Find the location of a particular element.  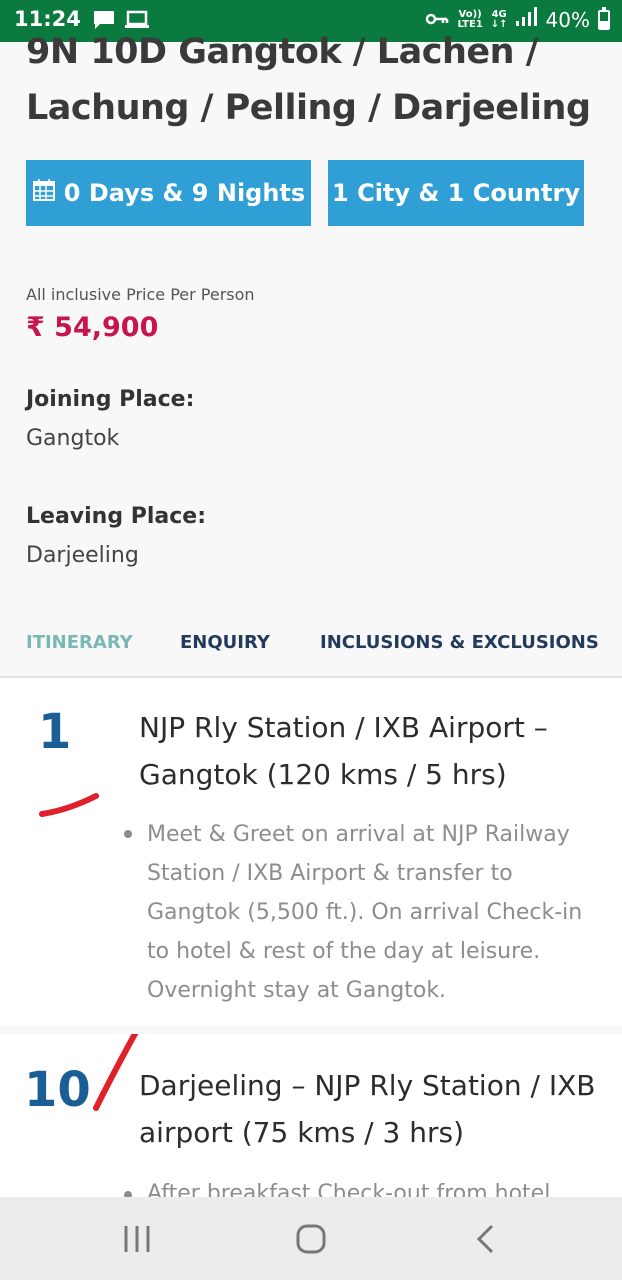

bullet-icon is located at coordinates (128, 834).